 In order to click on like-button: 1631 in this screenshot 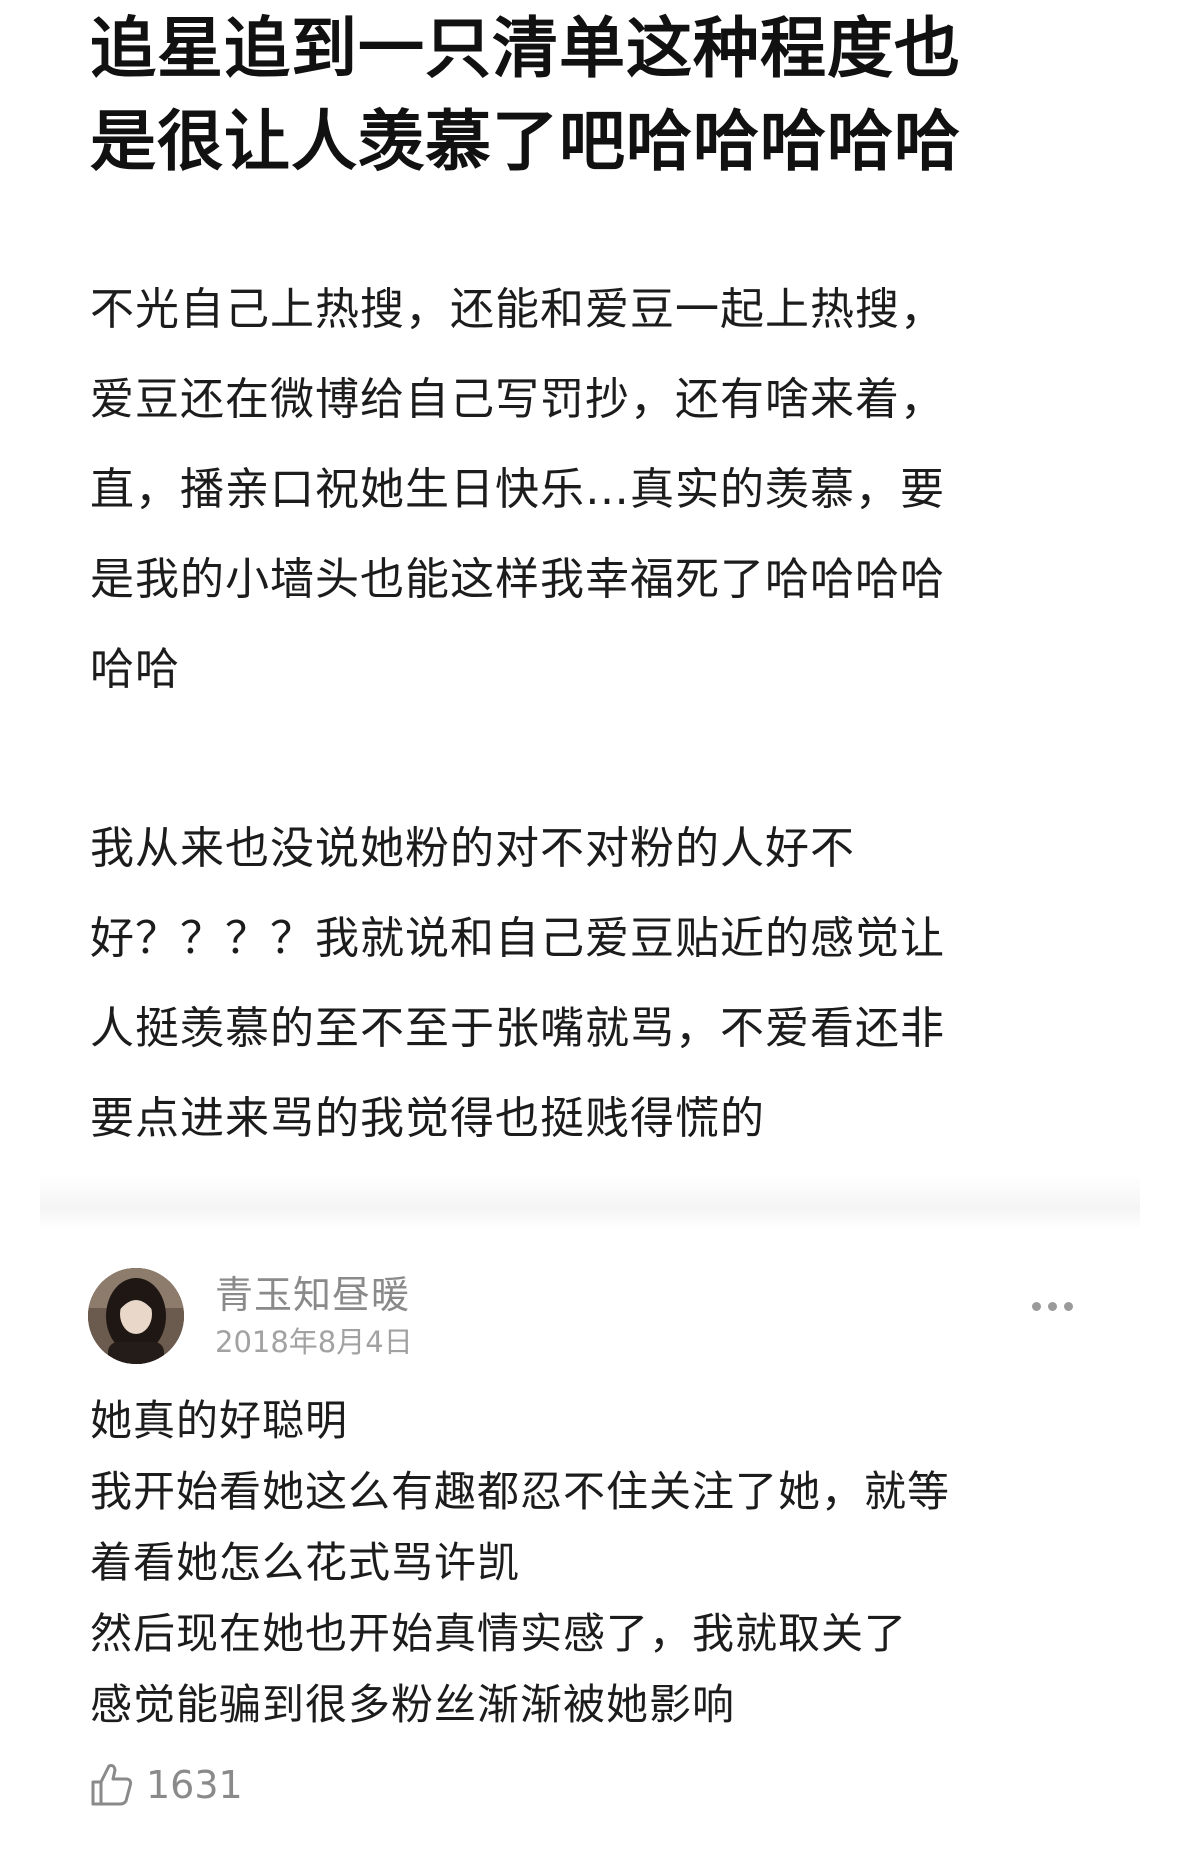, I will do `click(166, 1785)`.